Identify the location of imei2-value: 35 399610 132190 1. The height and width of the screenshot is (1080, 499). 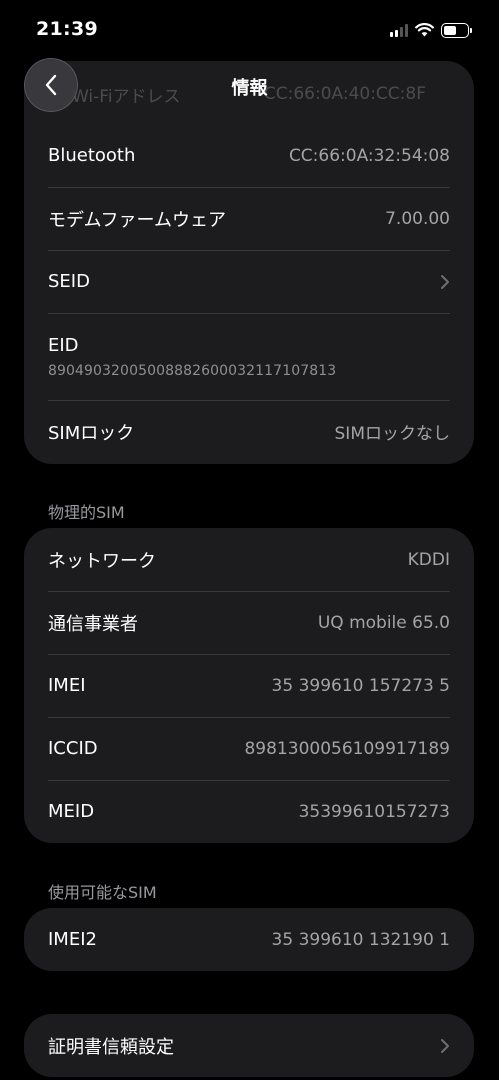
(360, 939).